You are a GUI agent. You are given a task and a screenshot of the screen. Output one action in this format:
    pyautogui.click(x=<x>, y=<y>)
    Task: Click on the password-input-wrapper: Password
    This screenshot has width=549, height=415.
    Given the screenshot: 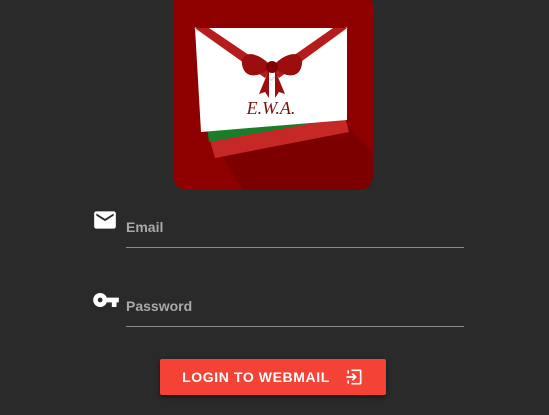 What is the action you would take?
    pyautogui.click(x=295, y=308)
    